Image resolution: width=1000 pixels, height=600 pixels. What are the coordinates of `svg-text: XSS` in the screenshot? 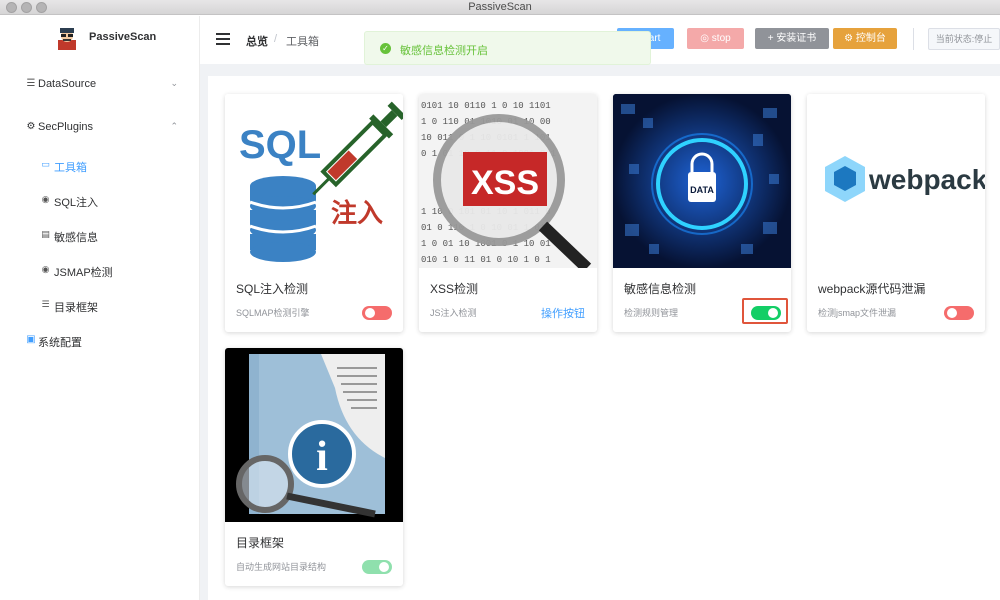 It's located at (505, 183).